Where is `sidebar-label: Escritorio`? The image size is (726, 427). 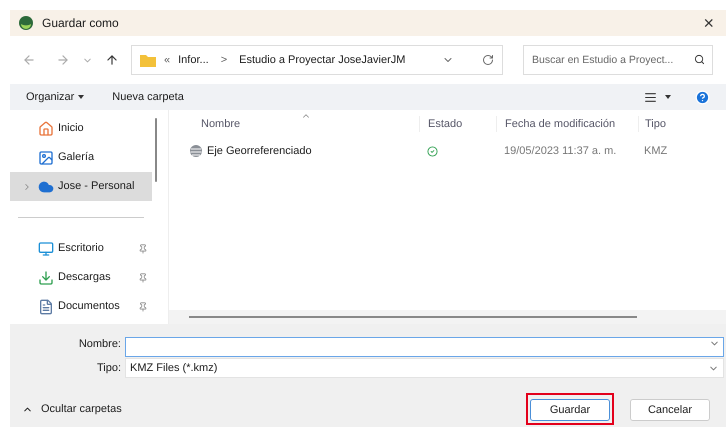
sidebar-label: Escritorio is located at coordinates (81, 248).